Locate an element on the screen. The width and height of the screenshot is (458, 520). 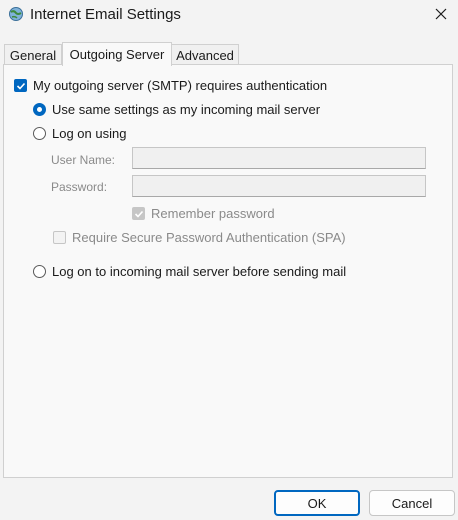
title-bar: Internet Email Settings is located at coordinates (229, 15).